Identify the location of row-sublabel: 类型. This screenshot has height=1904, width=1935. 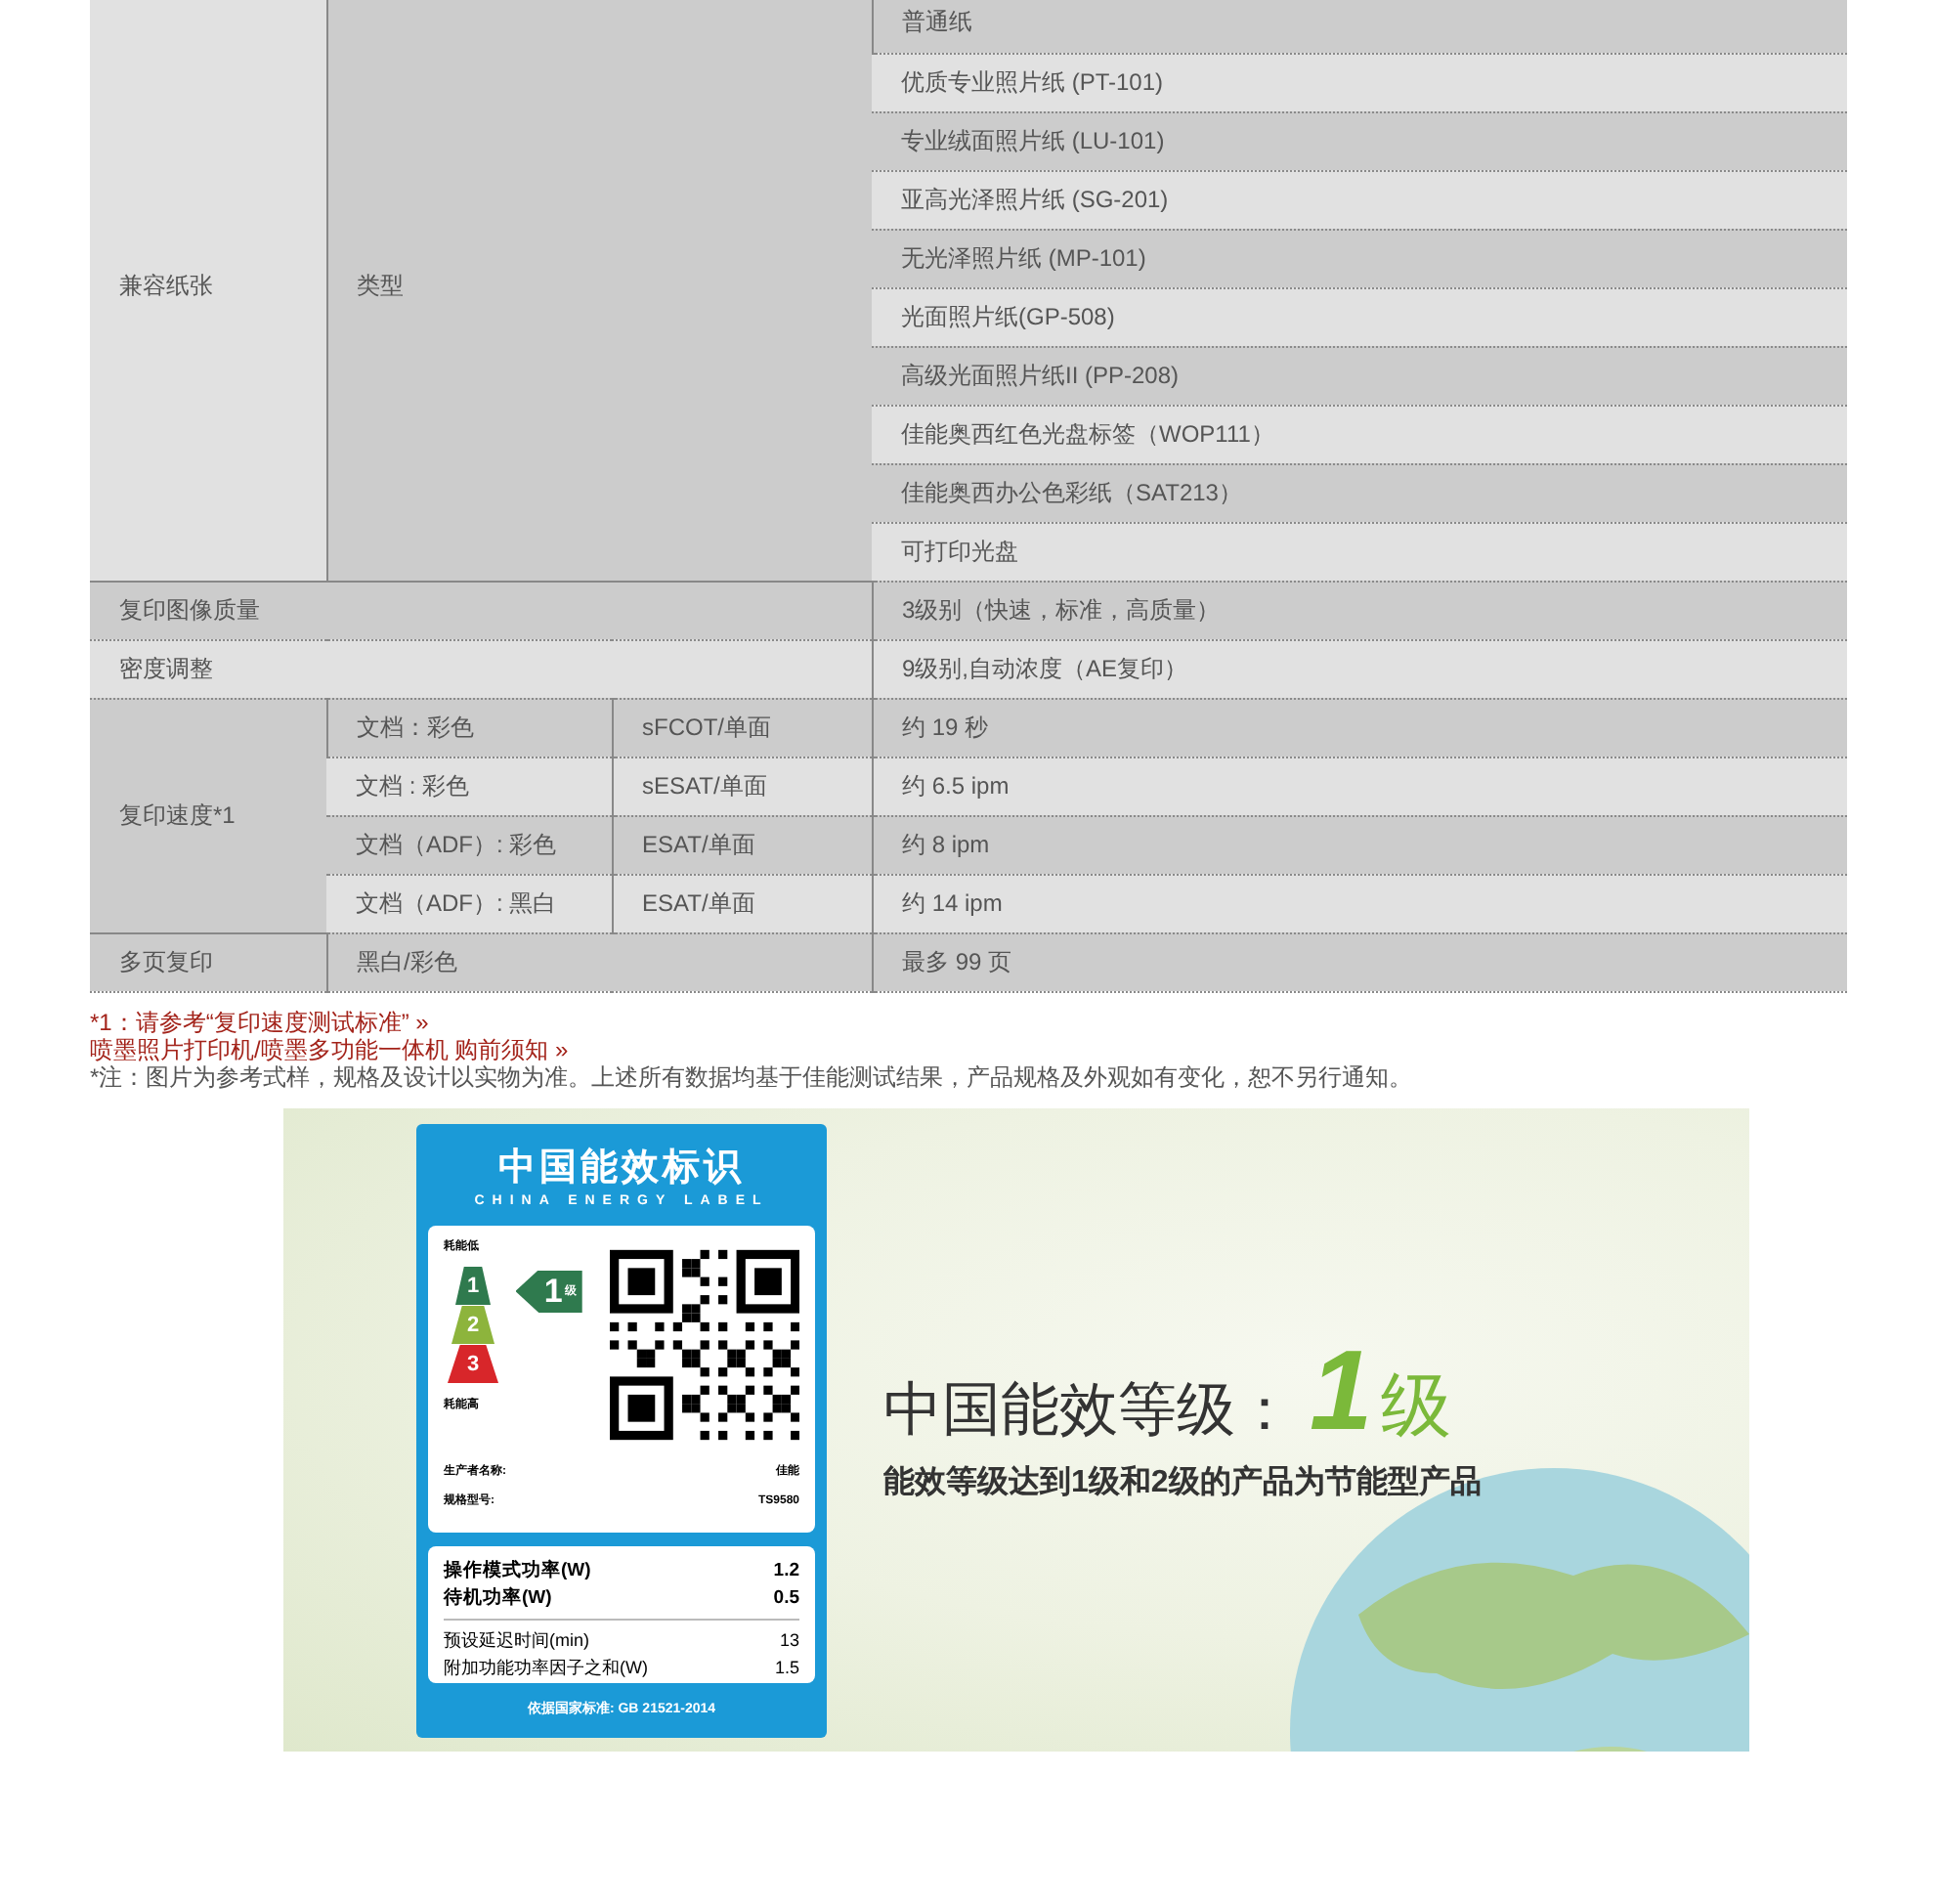
(599, 290).